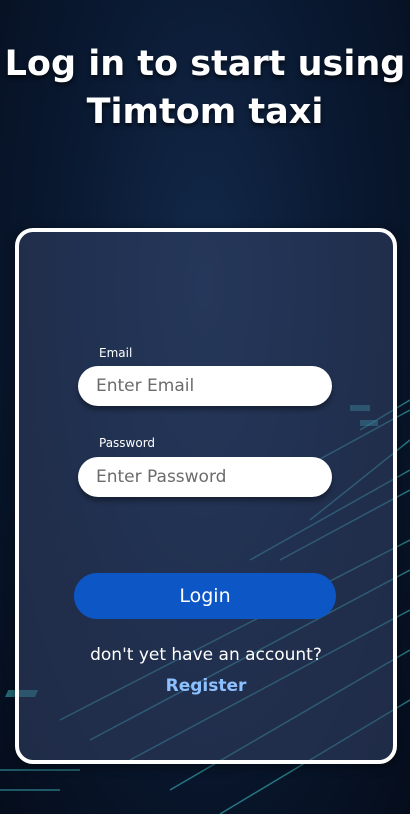 The image size is (410, 814). Describe the element at coordinates (206, 655) in the screenshot. I see `no-account-text: don't yet have an account?` at that location.